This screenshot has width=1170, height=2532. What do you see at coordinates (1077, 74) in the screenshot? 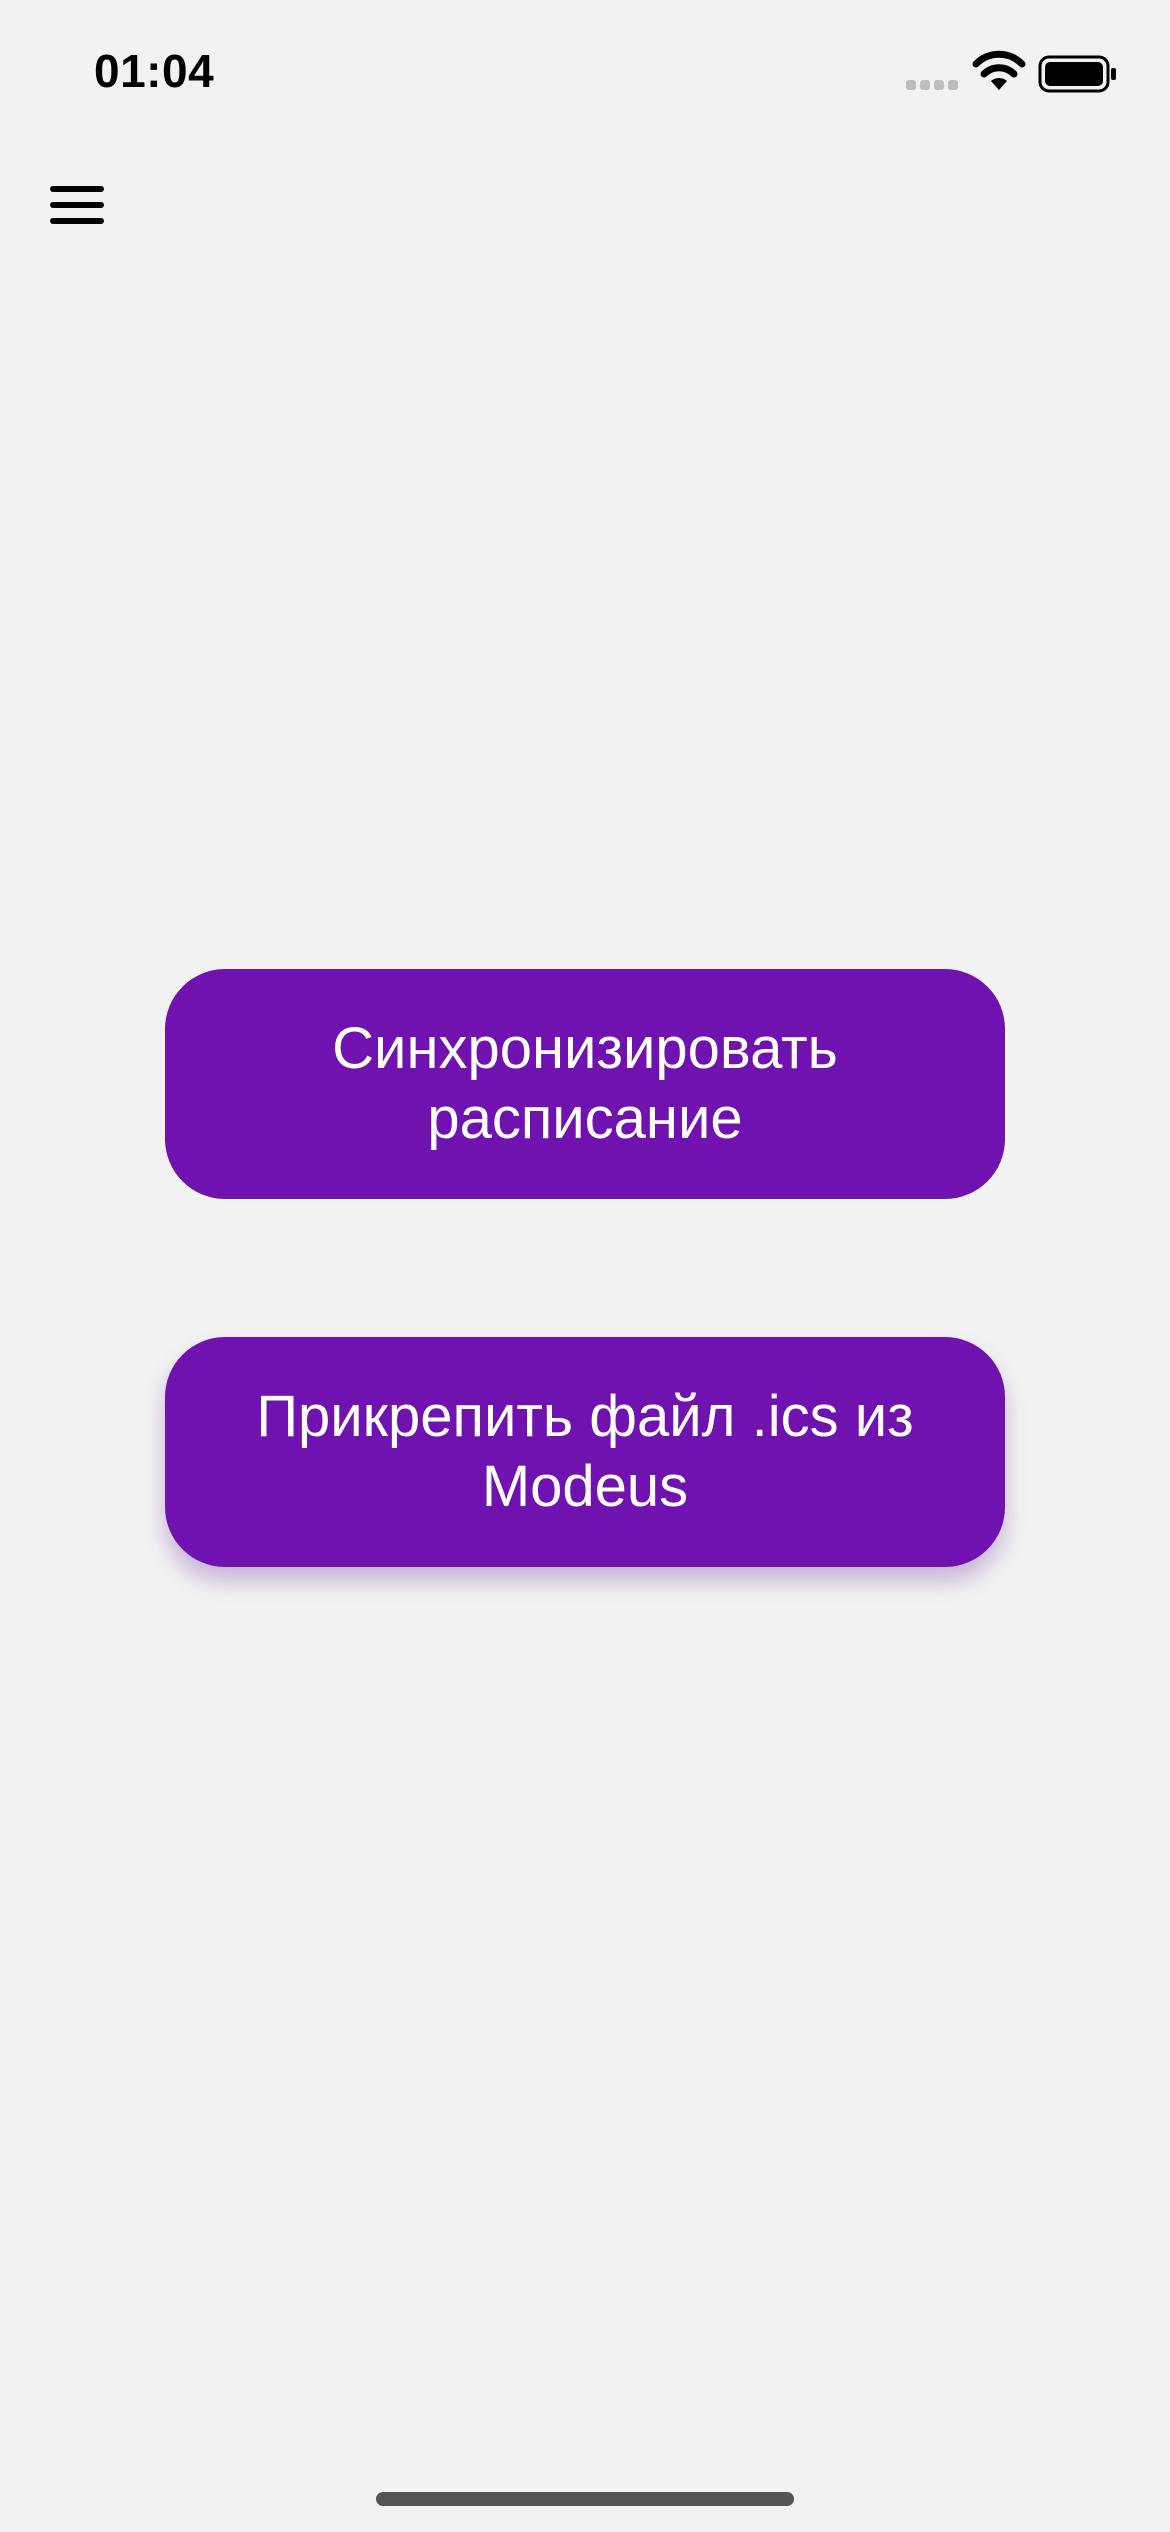
I see `battery-icon` at bounding box center [1077, 74].